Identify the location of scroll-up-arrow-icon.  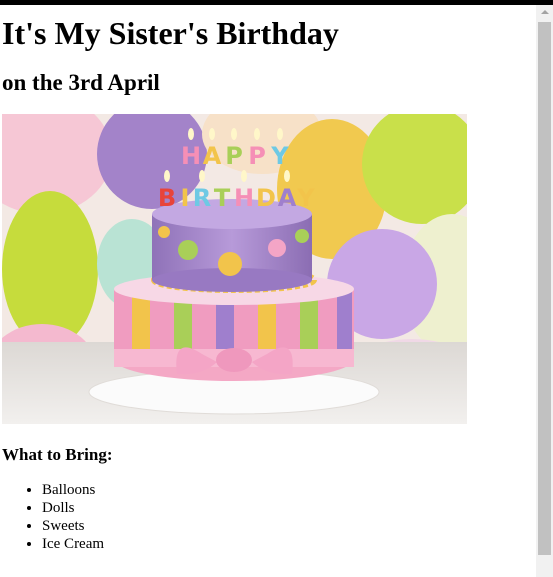
(544, 12).